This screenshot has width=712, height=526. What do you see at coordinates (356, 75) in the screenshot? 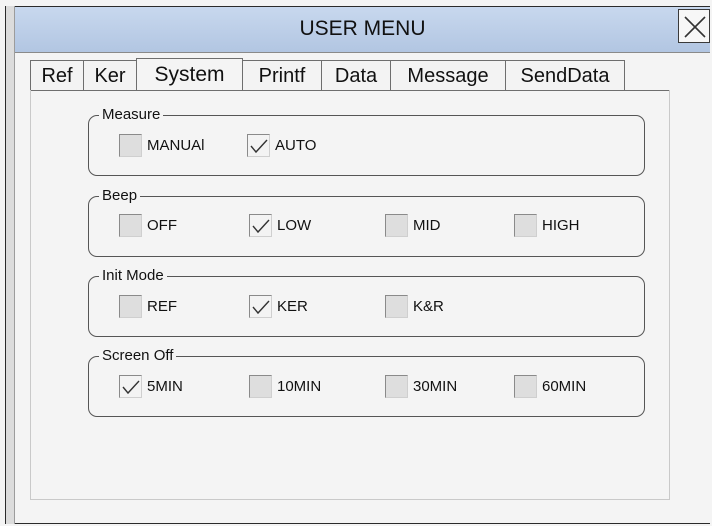
I see `tab-data: Data` at bounding box center [356, 75].